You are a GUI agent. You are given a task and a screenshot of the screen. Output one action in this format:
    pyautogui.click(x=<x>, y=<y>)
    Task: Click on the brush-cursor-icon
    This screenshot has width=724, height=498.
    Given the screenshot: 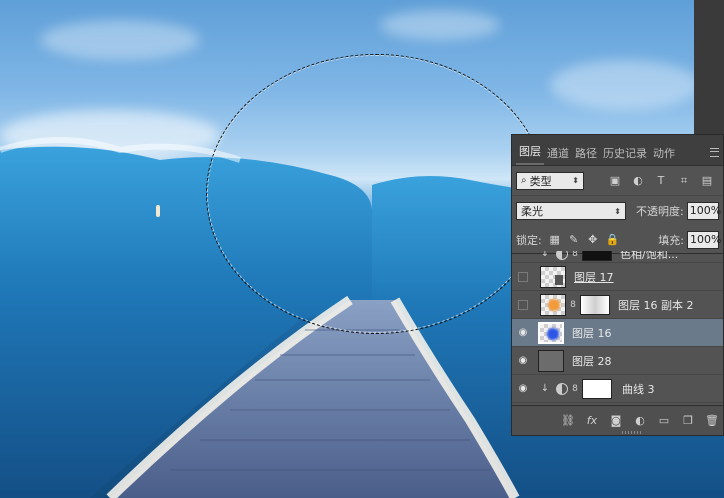 What is the action you would take?
    pyautogui.click(x=158, y=211)
    